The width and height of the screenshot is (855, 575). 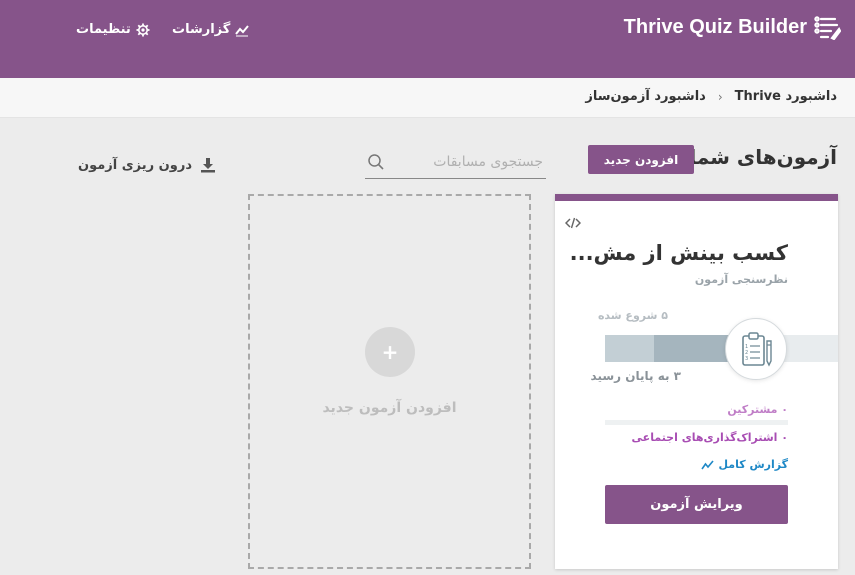 I want to click on plus-icon: +, so click(x=390, y=352).